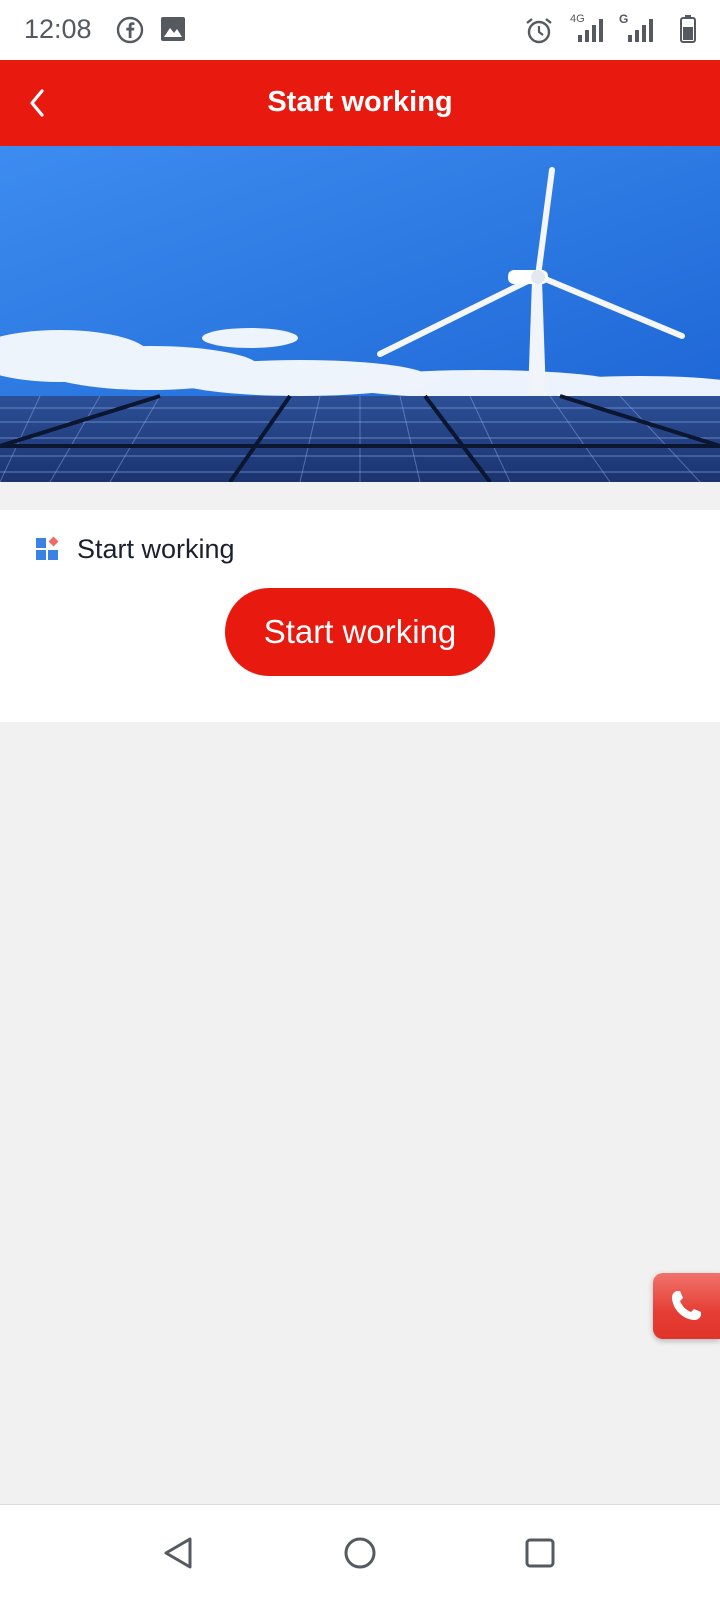  Describe the element at coordinates (540, 1555) in the screenshot. I see `recents-square-icon` at that location.